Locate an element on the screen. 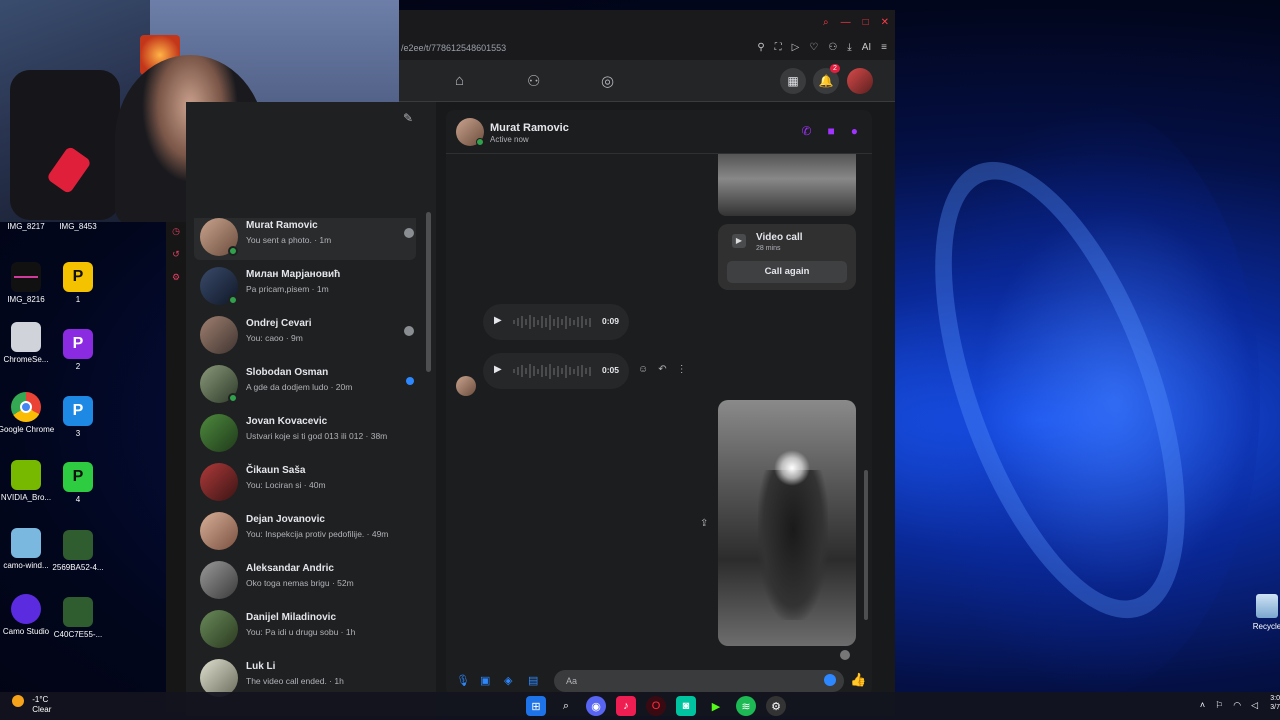 This screenshot has width=1280, height=720. chat-list-item: Slobodan Osman A gde da dodjem ludo · 20m is located at coordinates (305, 383).